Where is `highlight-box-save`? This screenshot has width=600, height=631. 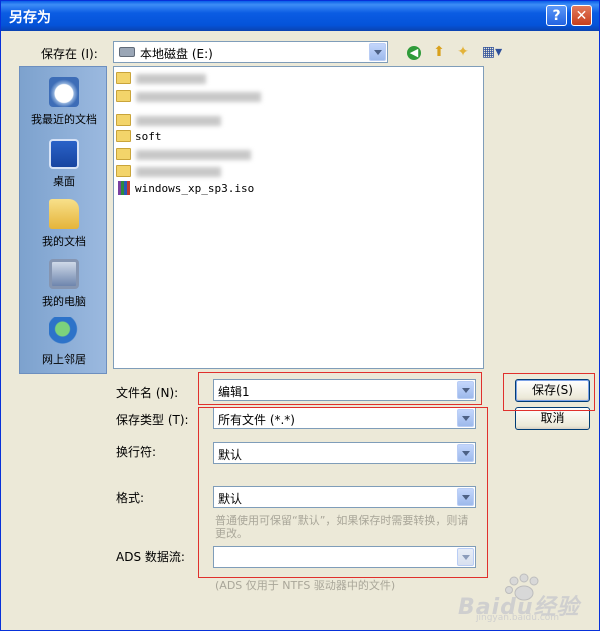
highlight-box-save is located at coordinates (549, 392).